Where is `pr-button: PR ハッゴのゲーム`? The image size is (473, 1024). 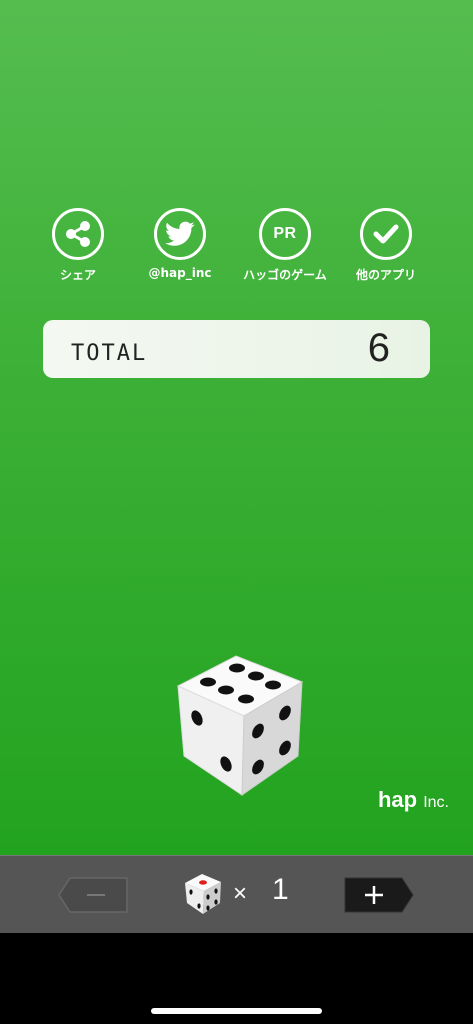
pr-button: PR ハッゴのゲーム is located at coordinates (285, 245).